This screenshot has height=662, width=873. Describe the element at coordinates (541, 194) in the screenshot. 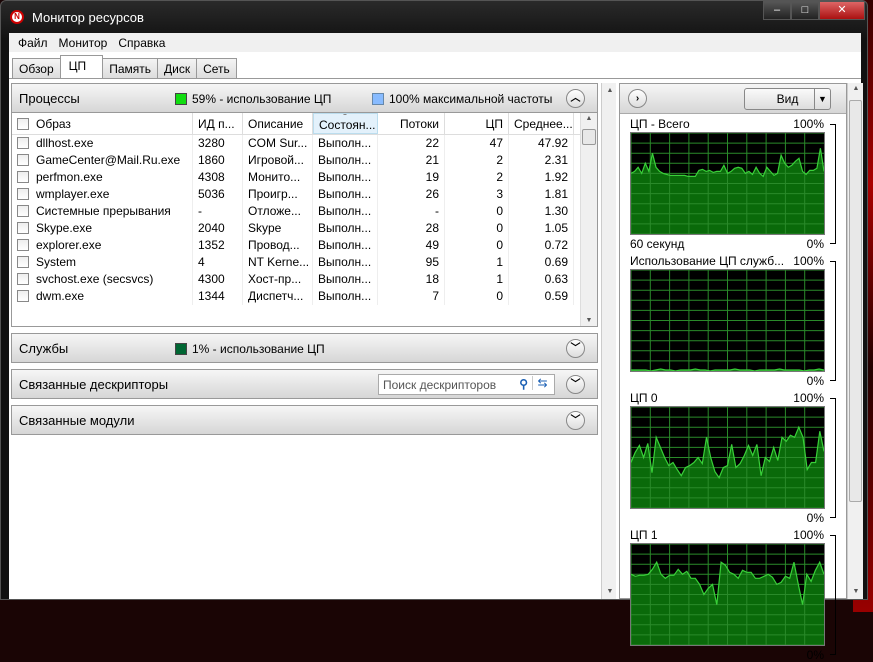

I see `cell-average-cpu: 1.81` at that location.